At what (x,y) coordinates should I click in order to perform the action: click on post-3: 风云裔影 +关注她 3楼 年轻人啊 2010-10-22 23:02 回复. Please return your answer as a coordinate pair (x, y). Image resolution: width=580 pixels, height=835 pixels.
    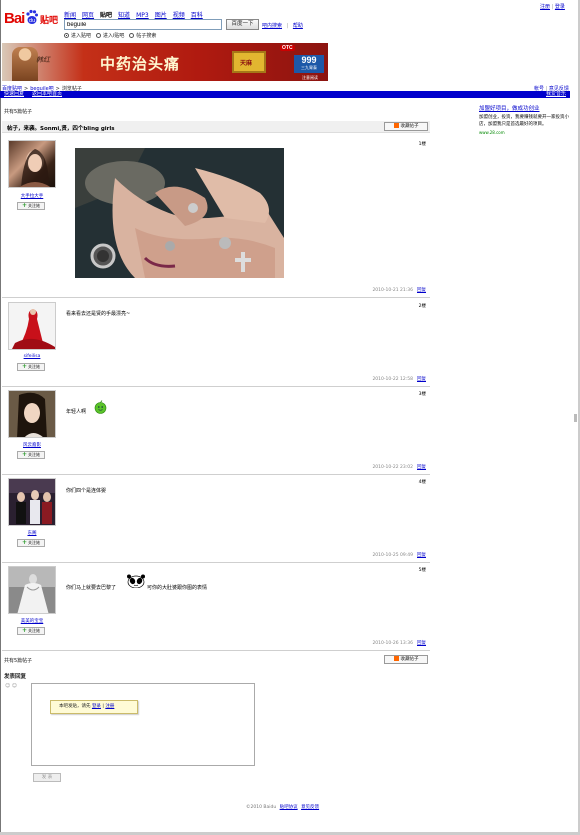
    Looking at the image, I should click on (216, 431).